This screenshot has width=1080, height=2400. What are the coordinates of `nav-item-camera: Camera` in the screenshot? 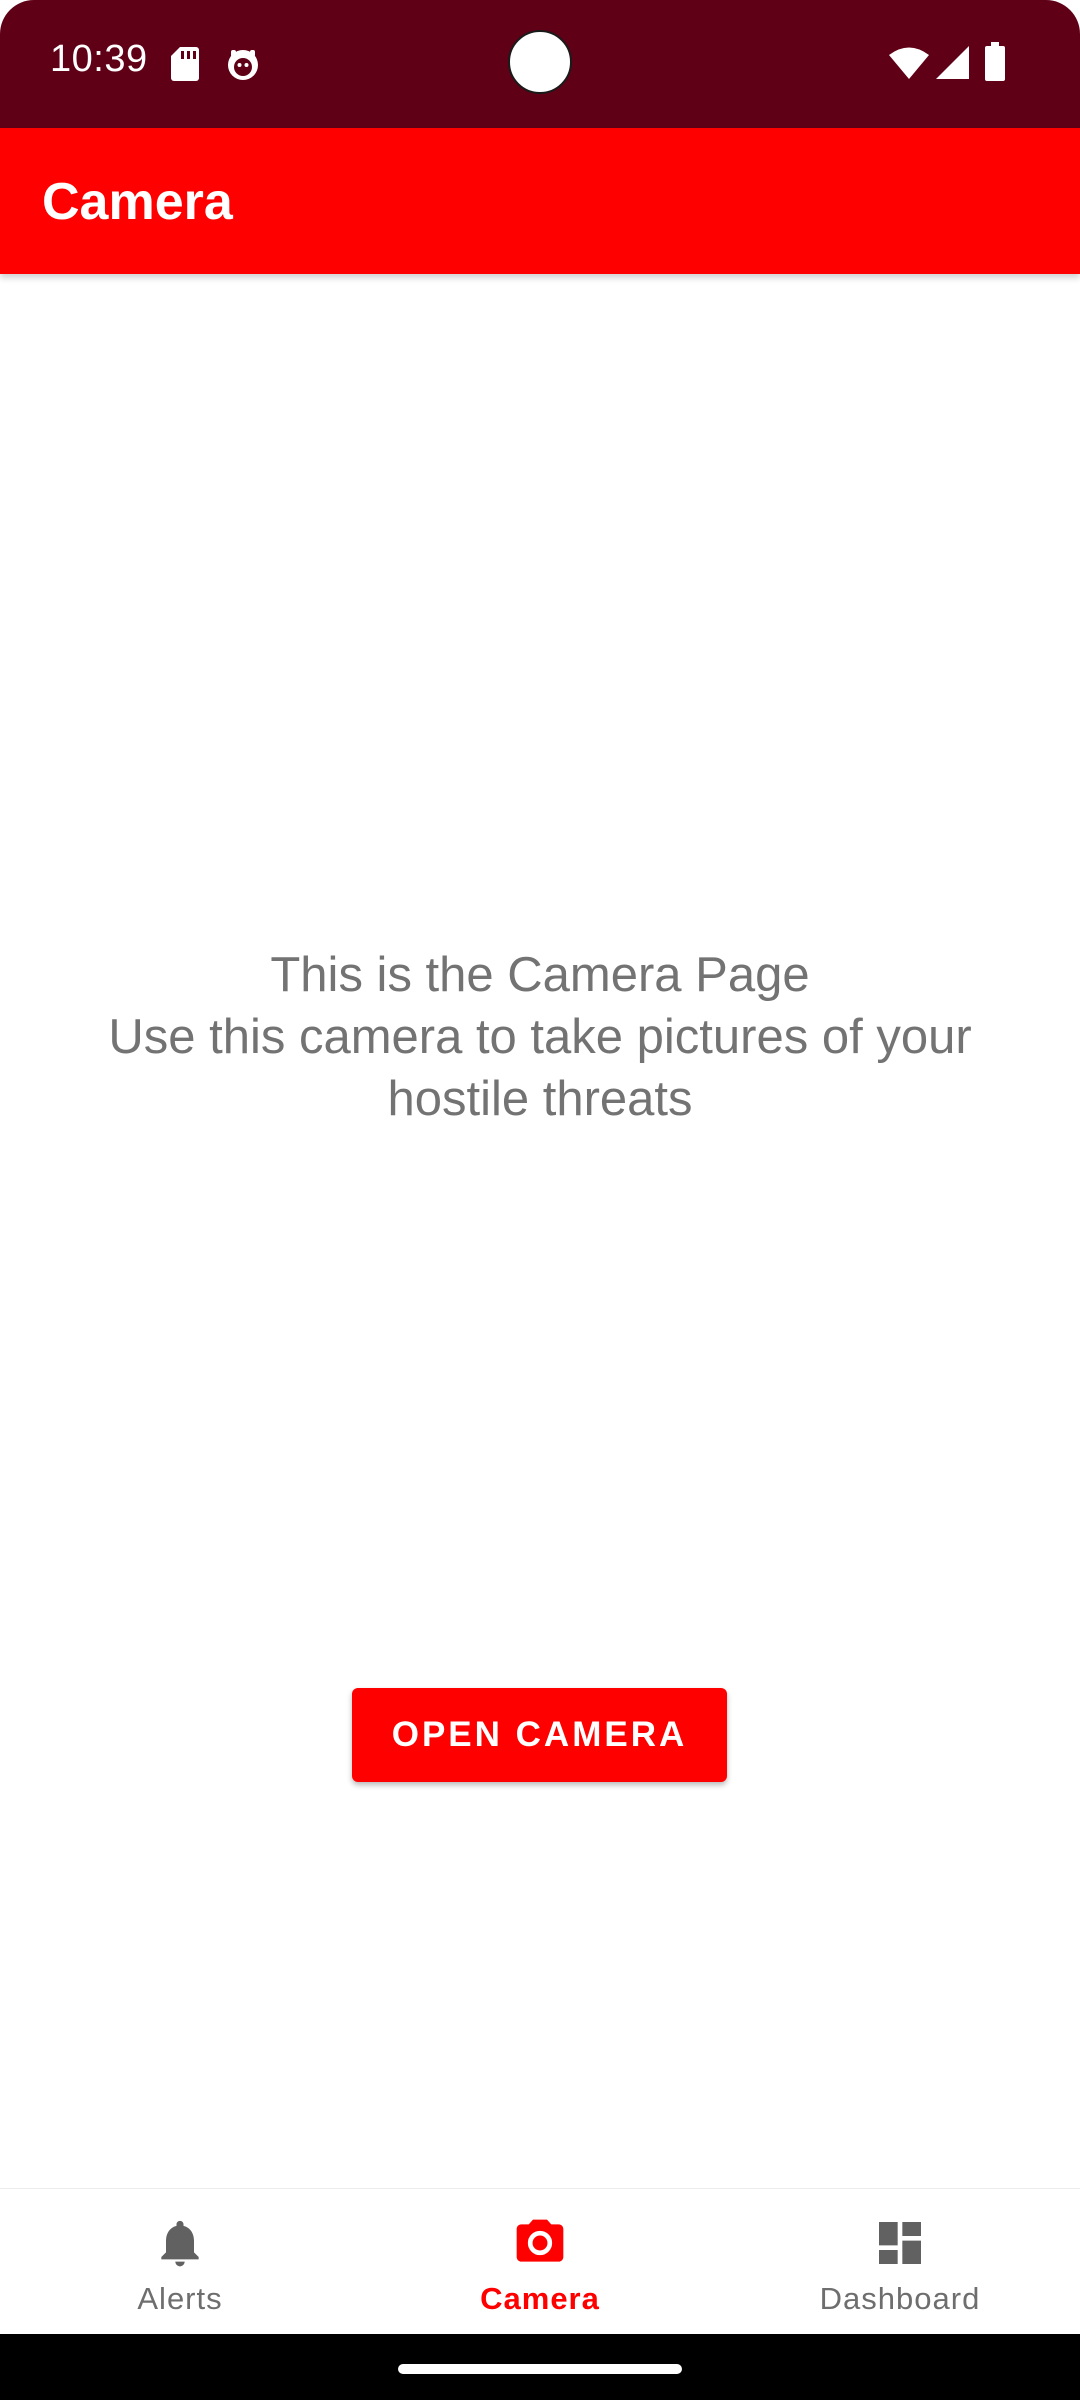 It's located at (540, 2262).